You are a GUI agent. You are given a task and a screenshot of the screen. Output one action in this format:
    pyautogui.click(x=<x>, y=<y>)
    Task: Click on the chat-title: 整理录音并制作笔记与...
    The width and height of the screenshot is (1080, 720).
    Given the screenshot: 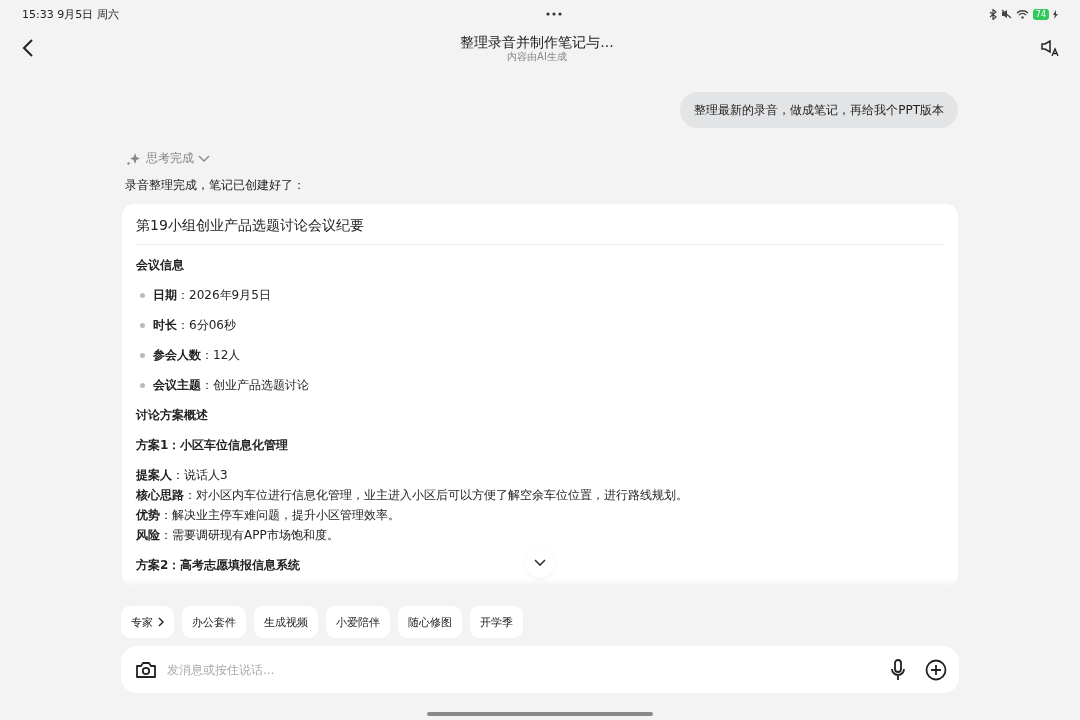 What is the action you would take?
    pyautogui.click(x=537, y=42)
    